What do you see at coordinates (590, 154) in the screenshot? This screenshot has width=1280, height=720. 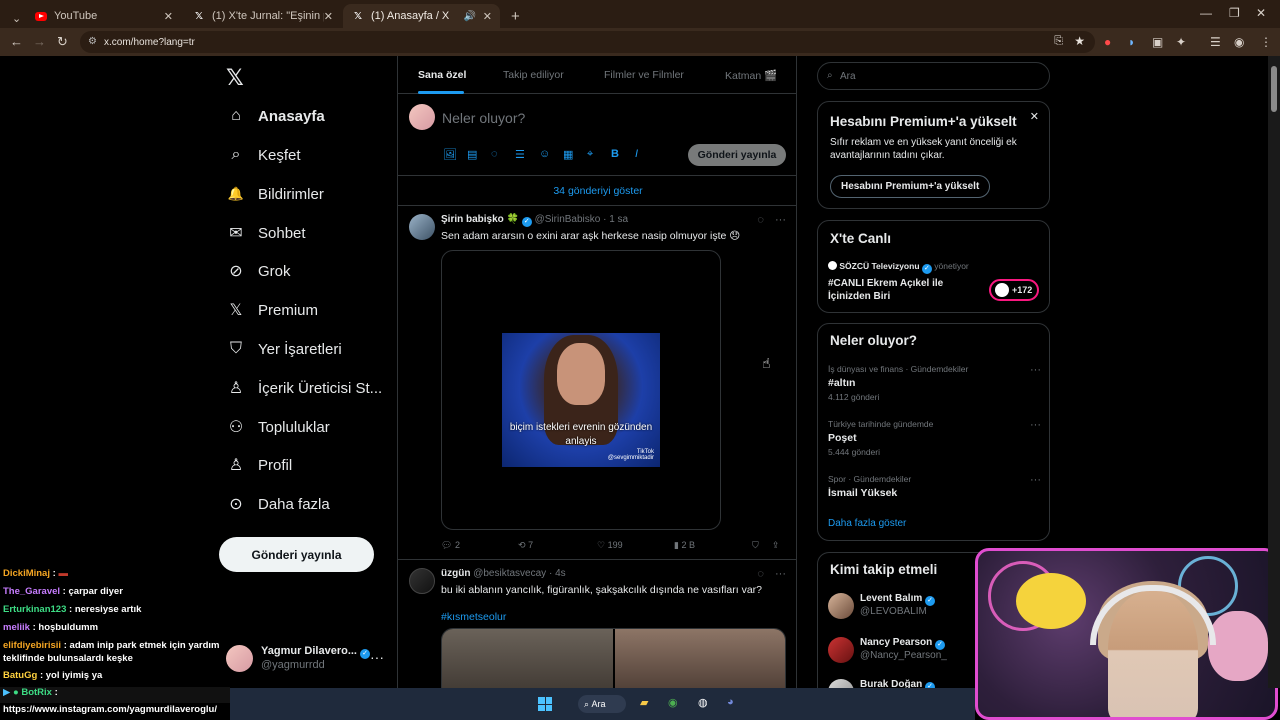 I see `location-icon: ⌖` at bounding box center [590, 154].